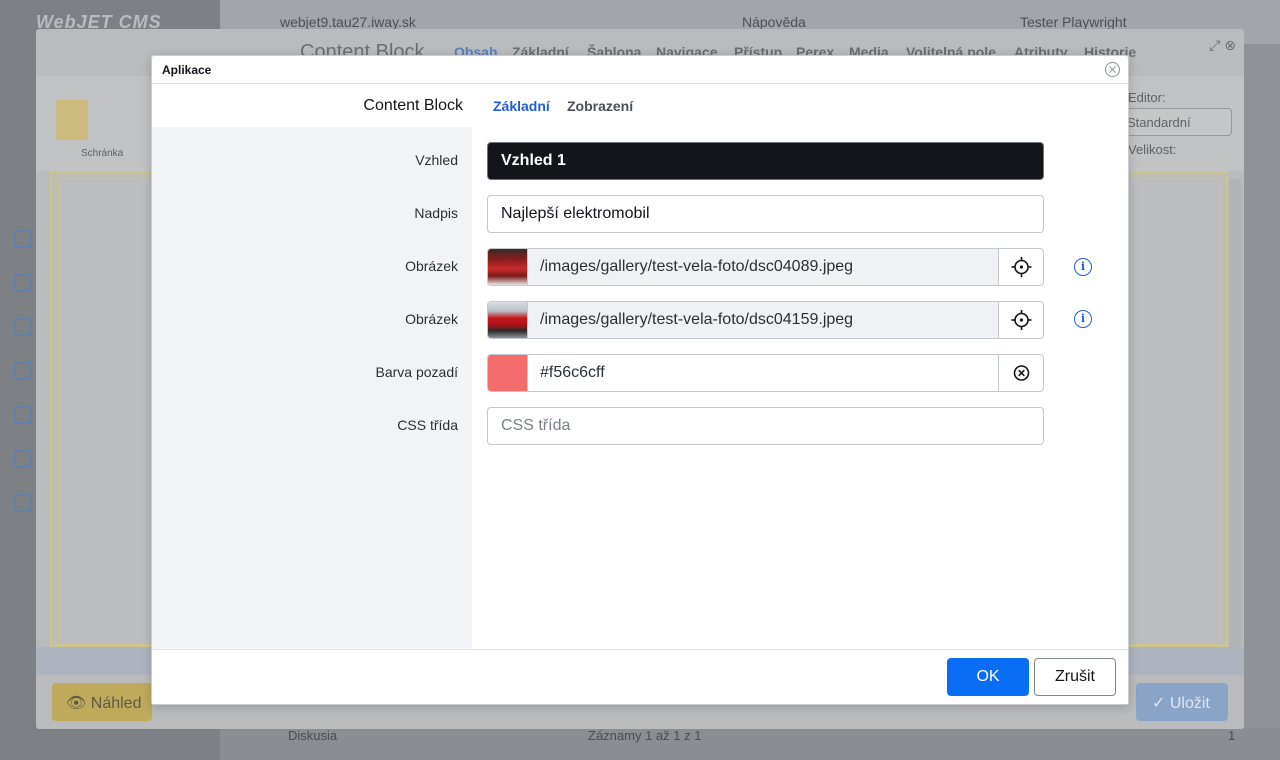 The image size is (1280, 760). I want to click on size-label: Velikost:, so click(1152, 149).